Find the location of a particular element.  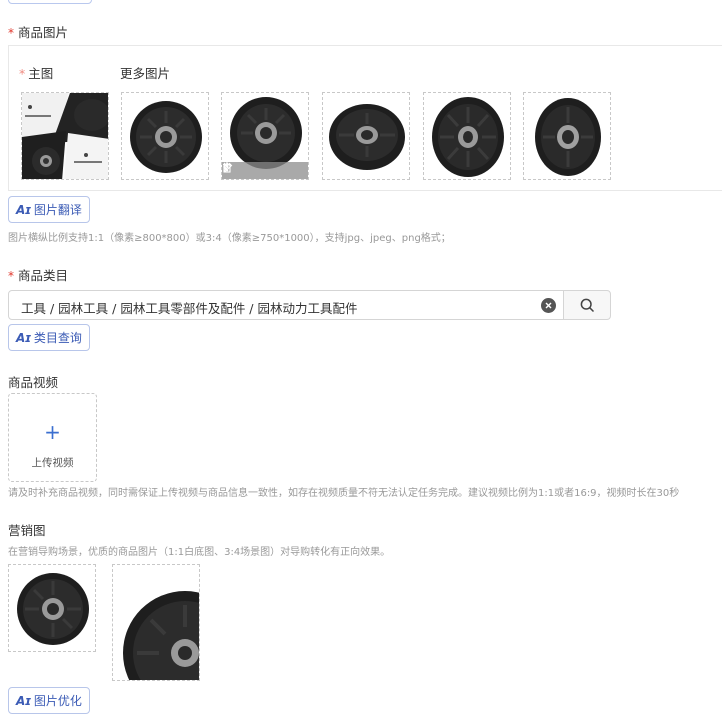

chevron-left-icon is located at coordinates (234, 170).